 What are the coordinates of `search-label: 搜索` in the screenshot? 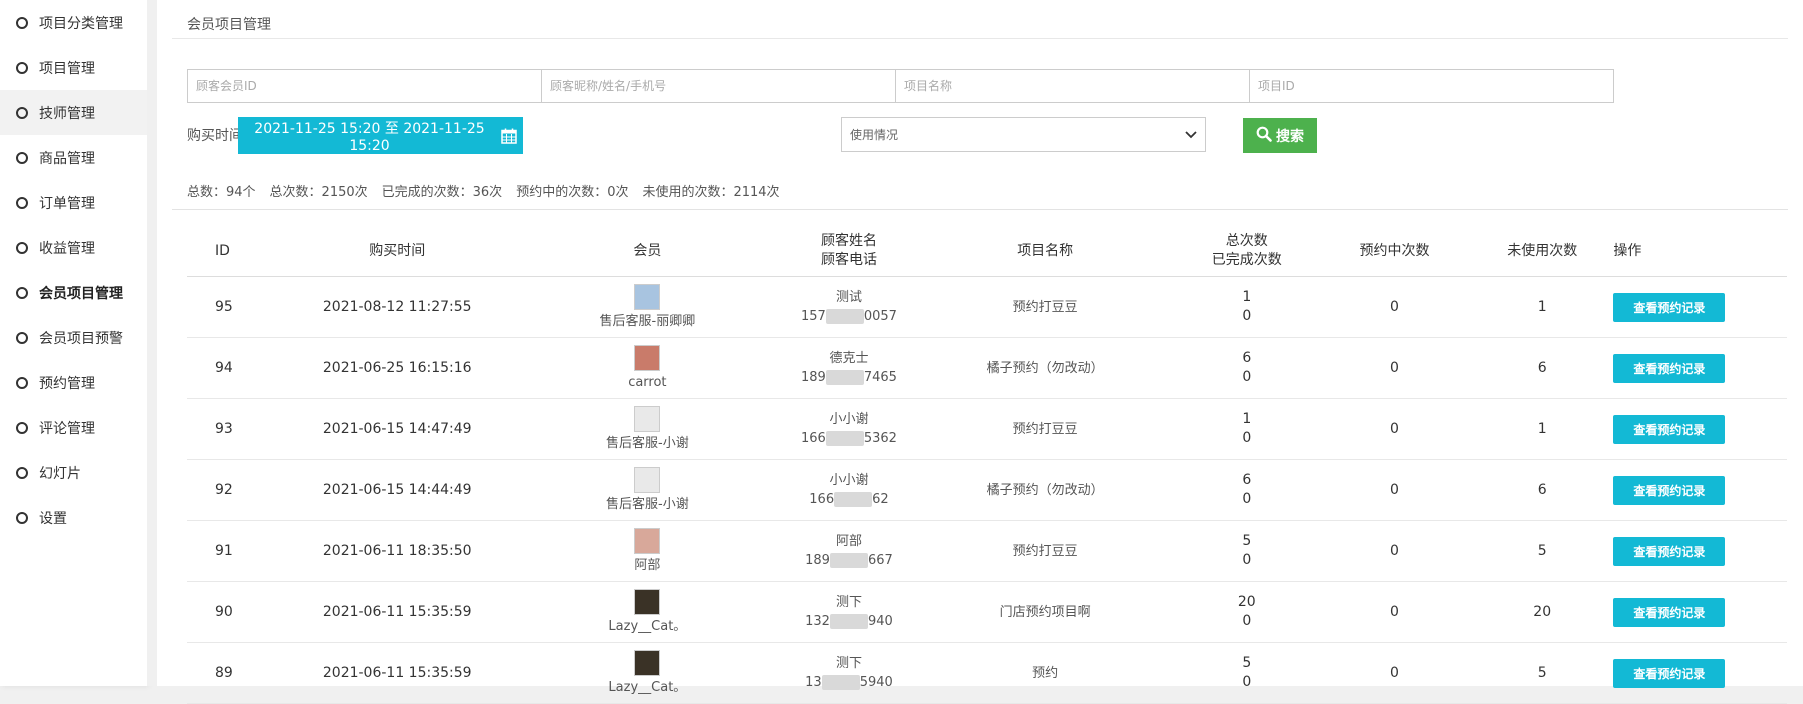 It's located at (1290, 136).